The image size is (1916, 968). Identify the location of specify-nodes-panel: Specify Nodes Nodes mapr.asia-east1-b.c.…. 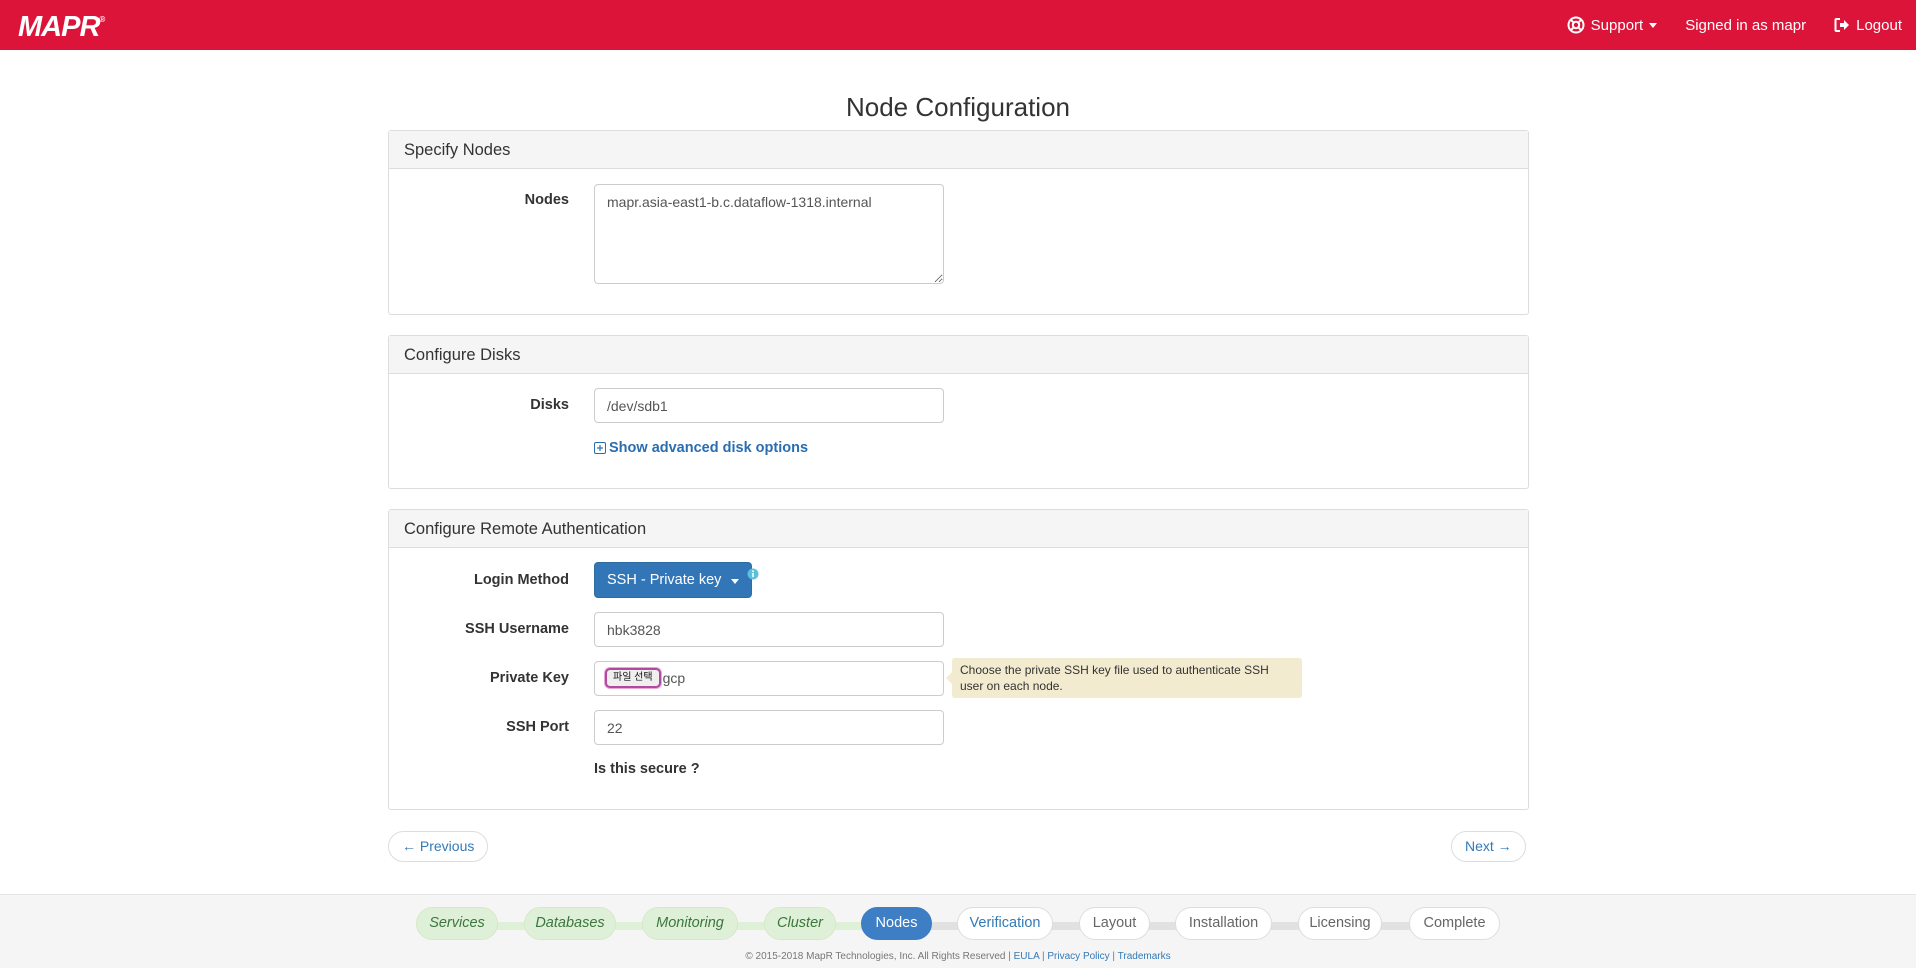
(958, 222).